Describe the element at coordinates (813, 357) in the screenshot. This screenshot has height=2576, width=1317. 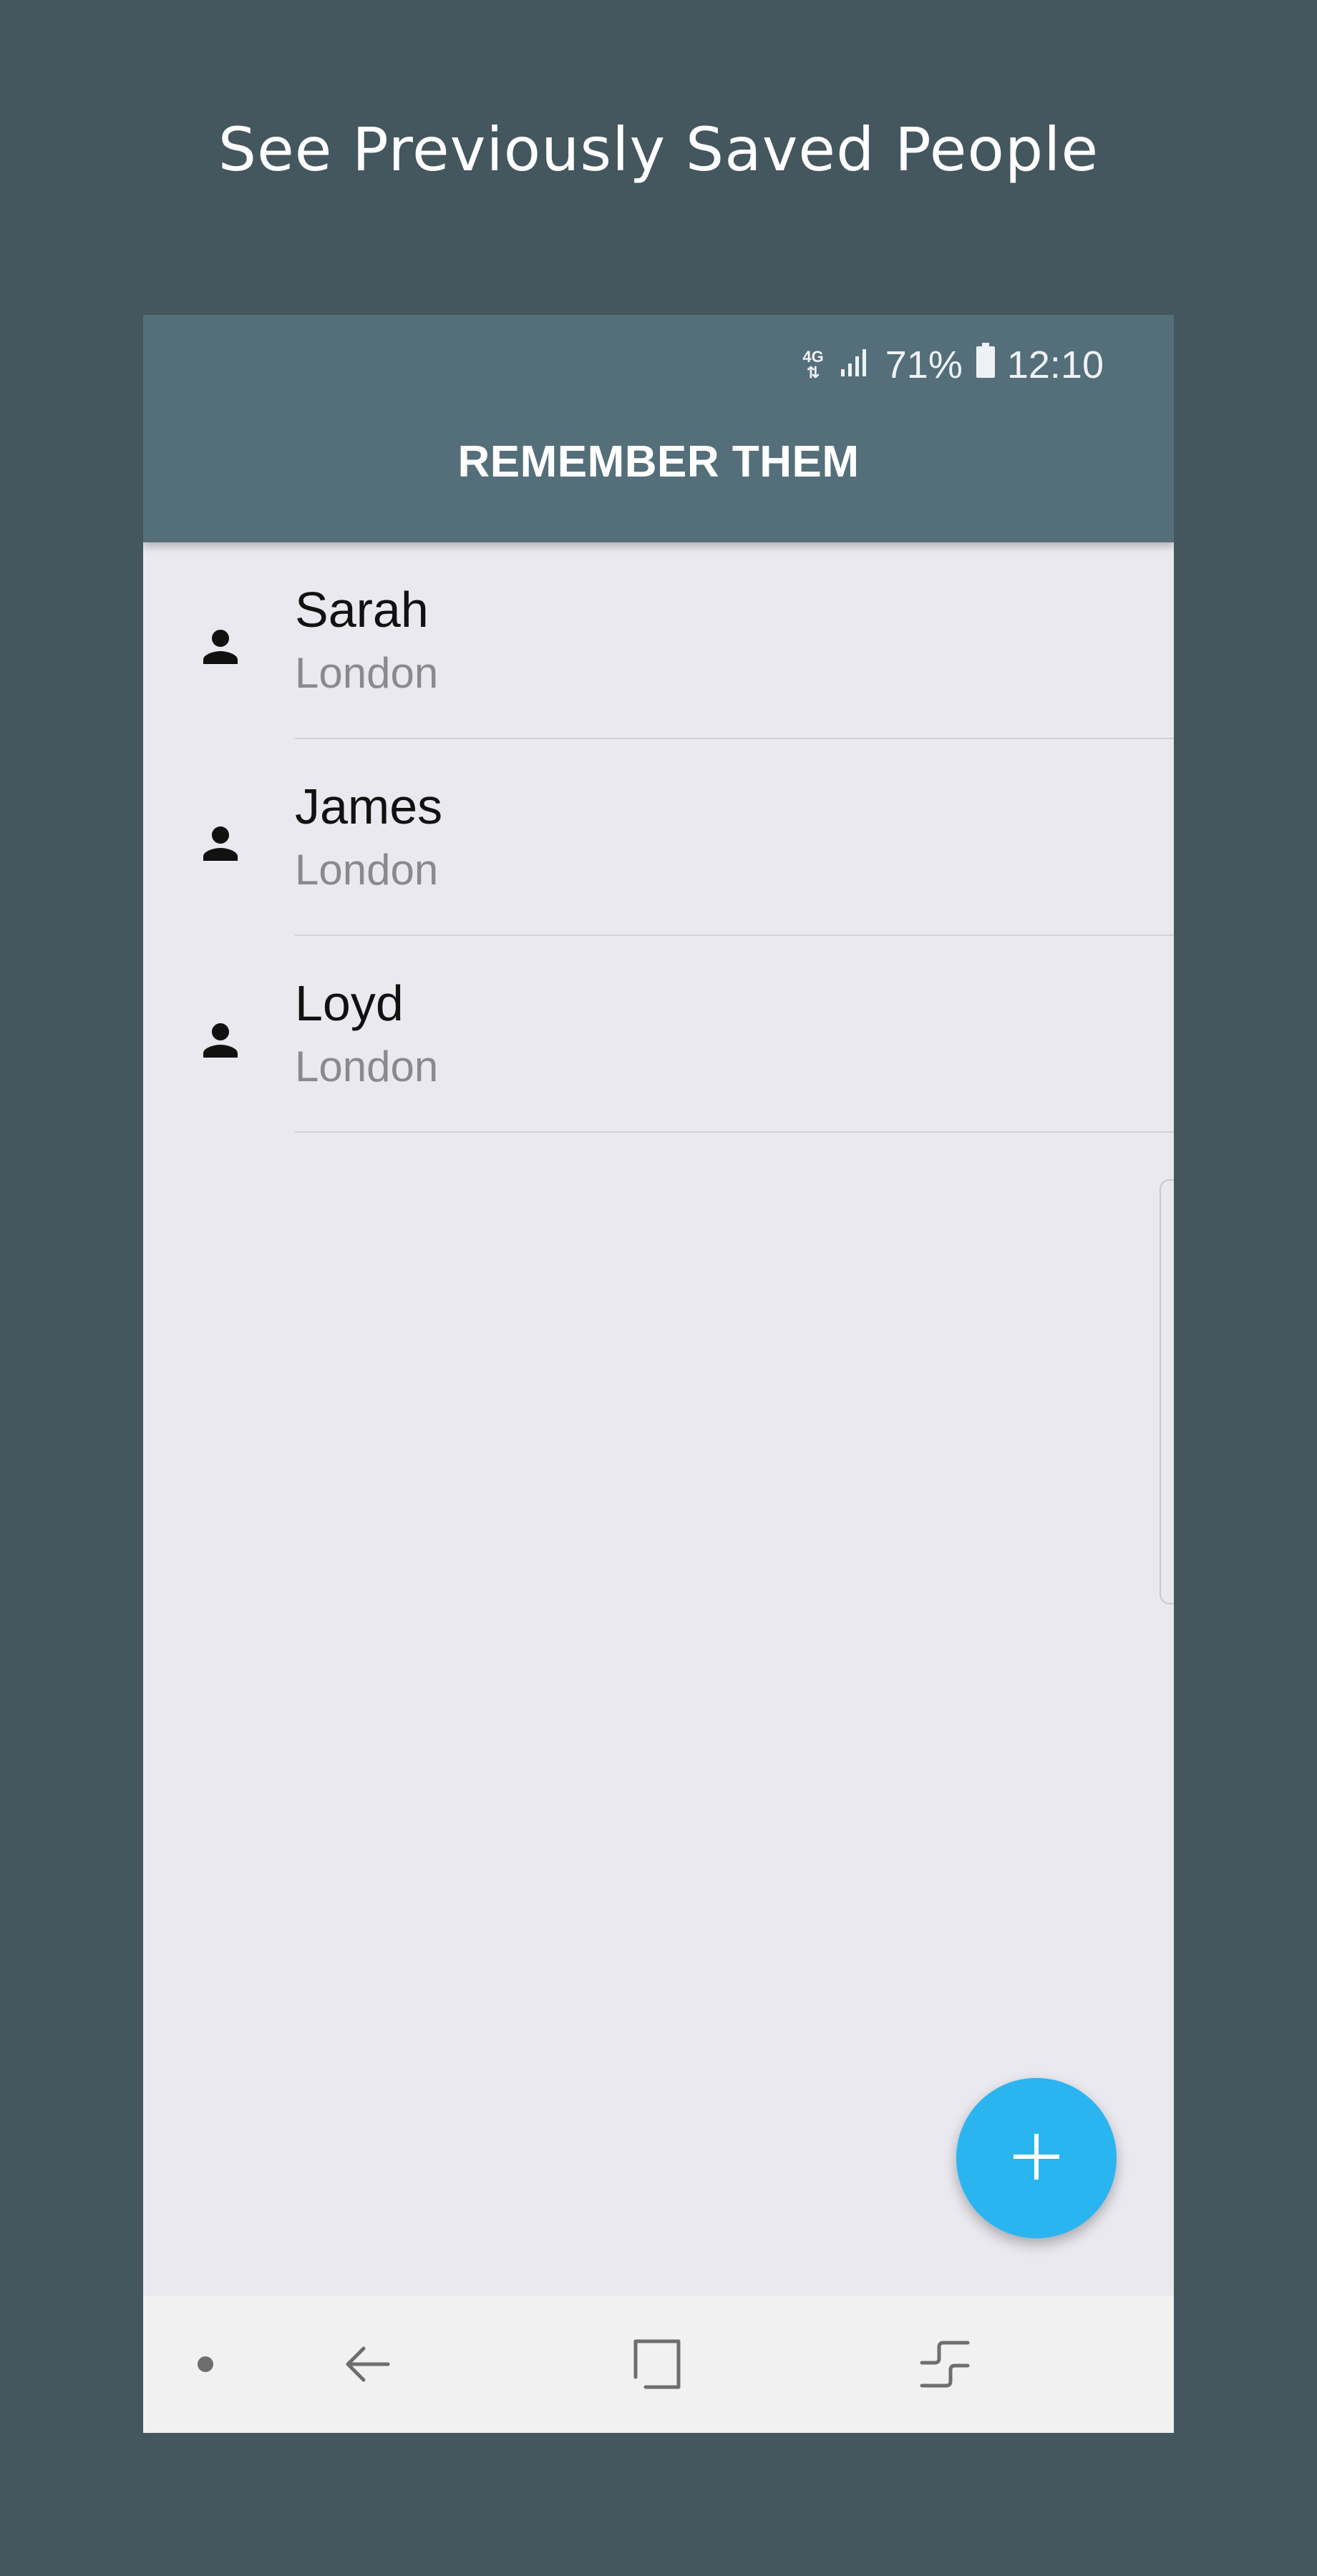
I see `network-type-label: 4G` at that location.